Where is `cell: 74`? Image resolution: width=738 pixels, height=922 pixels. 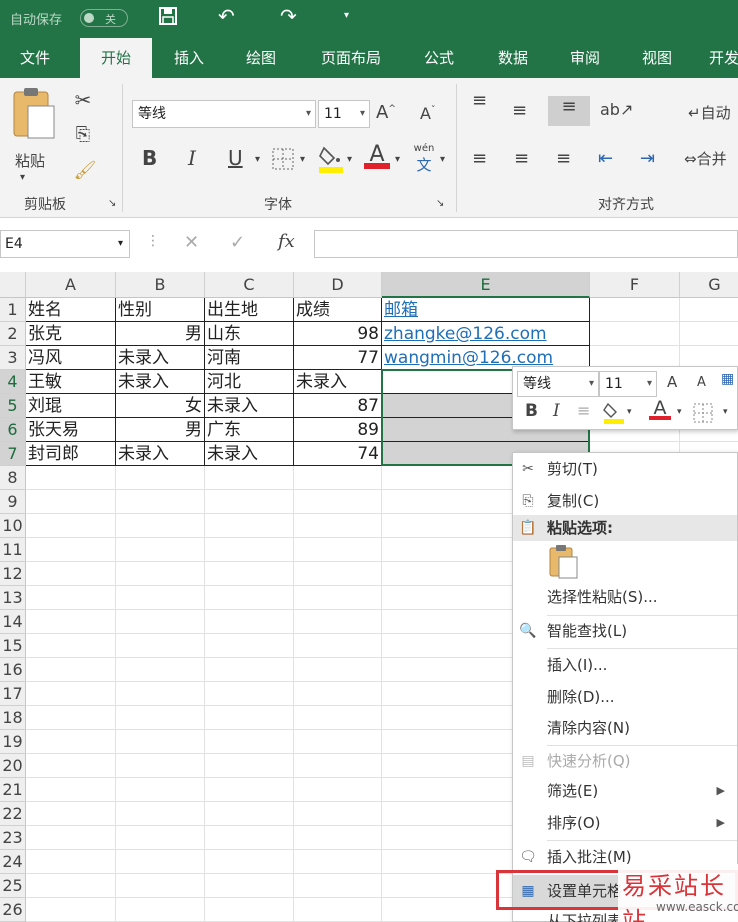 cell: 74 is located at coordinates (338, 454).